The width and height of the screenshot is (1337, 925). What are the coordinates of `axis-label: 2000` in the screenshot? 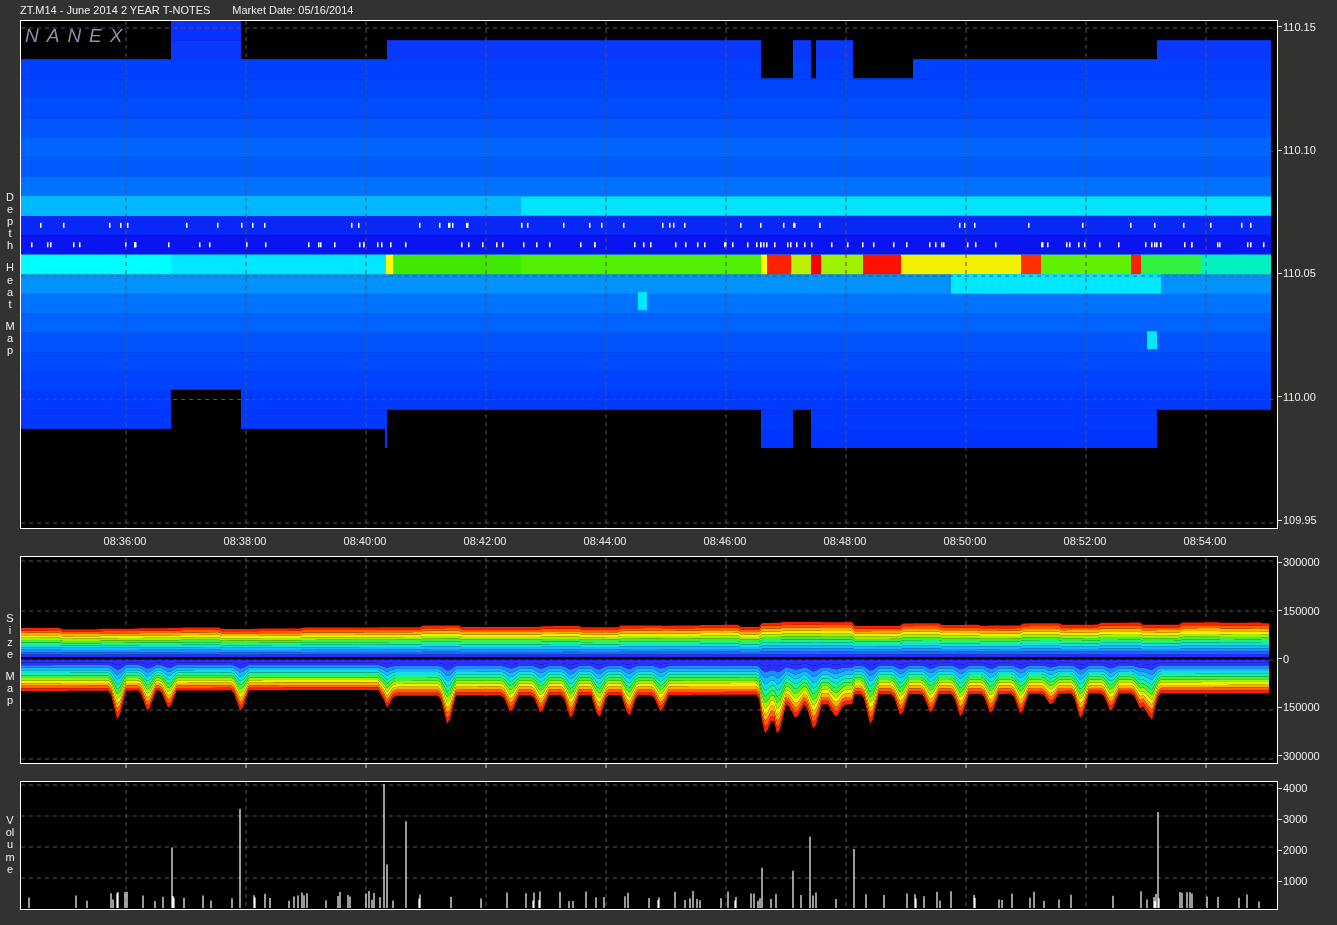 It's located at (1295, 850).